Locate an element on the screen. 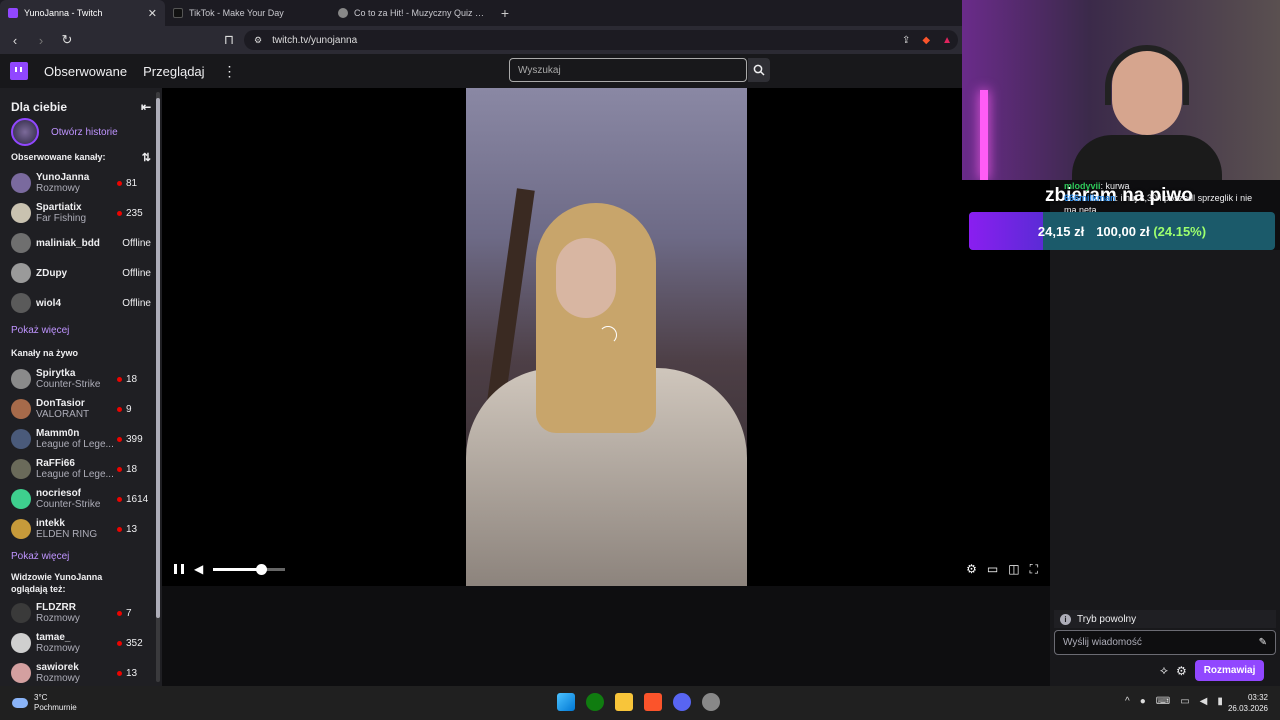 This screenshot has width=1280, height=720. forward-icon: › is located at coordinates (41, 40).